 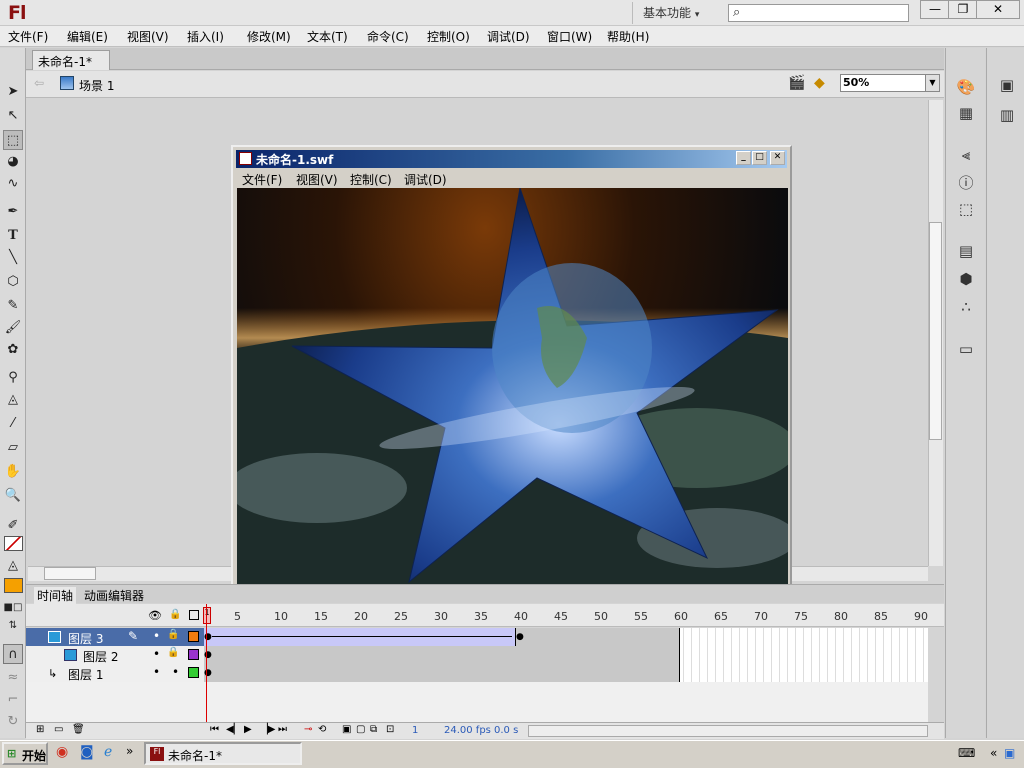 I want to click on swf-menu-file: 文件(F), so click(x=262, y=179).